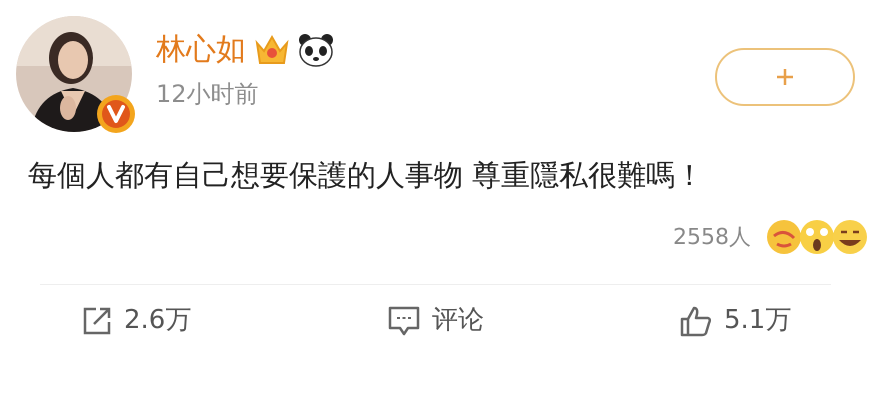 The image size is (881, 416). Describe the element at coordinates (696, 320) in the screenshot. I see `thumbs-up-icon` at that location.